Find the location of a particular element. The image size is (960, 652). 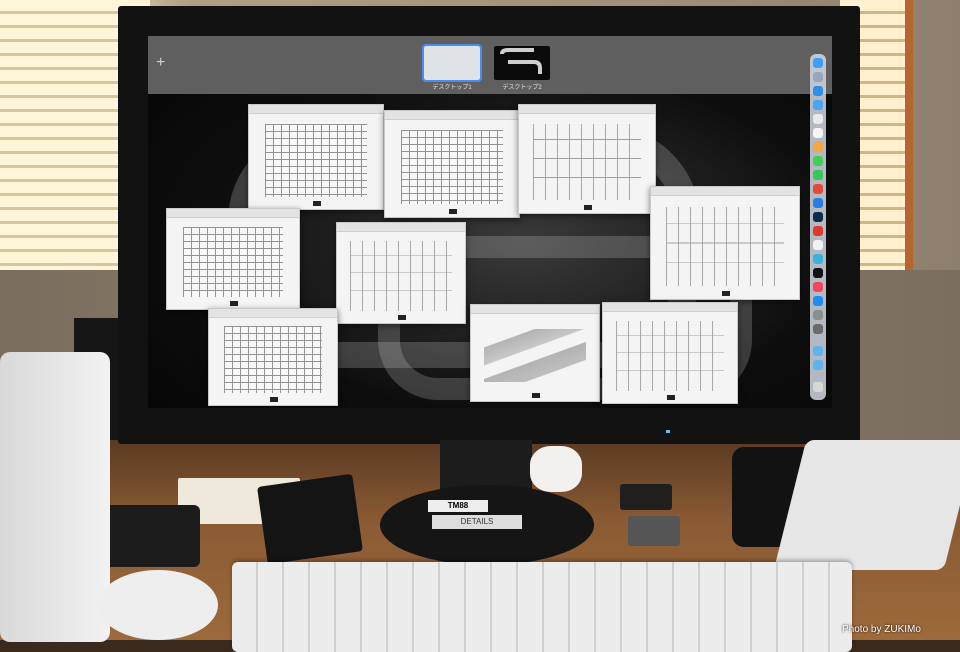

tv-icon is located at coordinates (818, 273).